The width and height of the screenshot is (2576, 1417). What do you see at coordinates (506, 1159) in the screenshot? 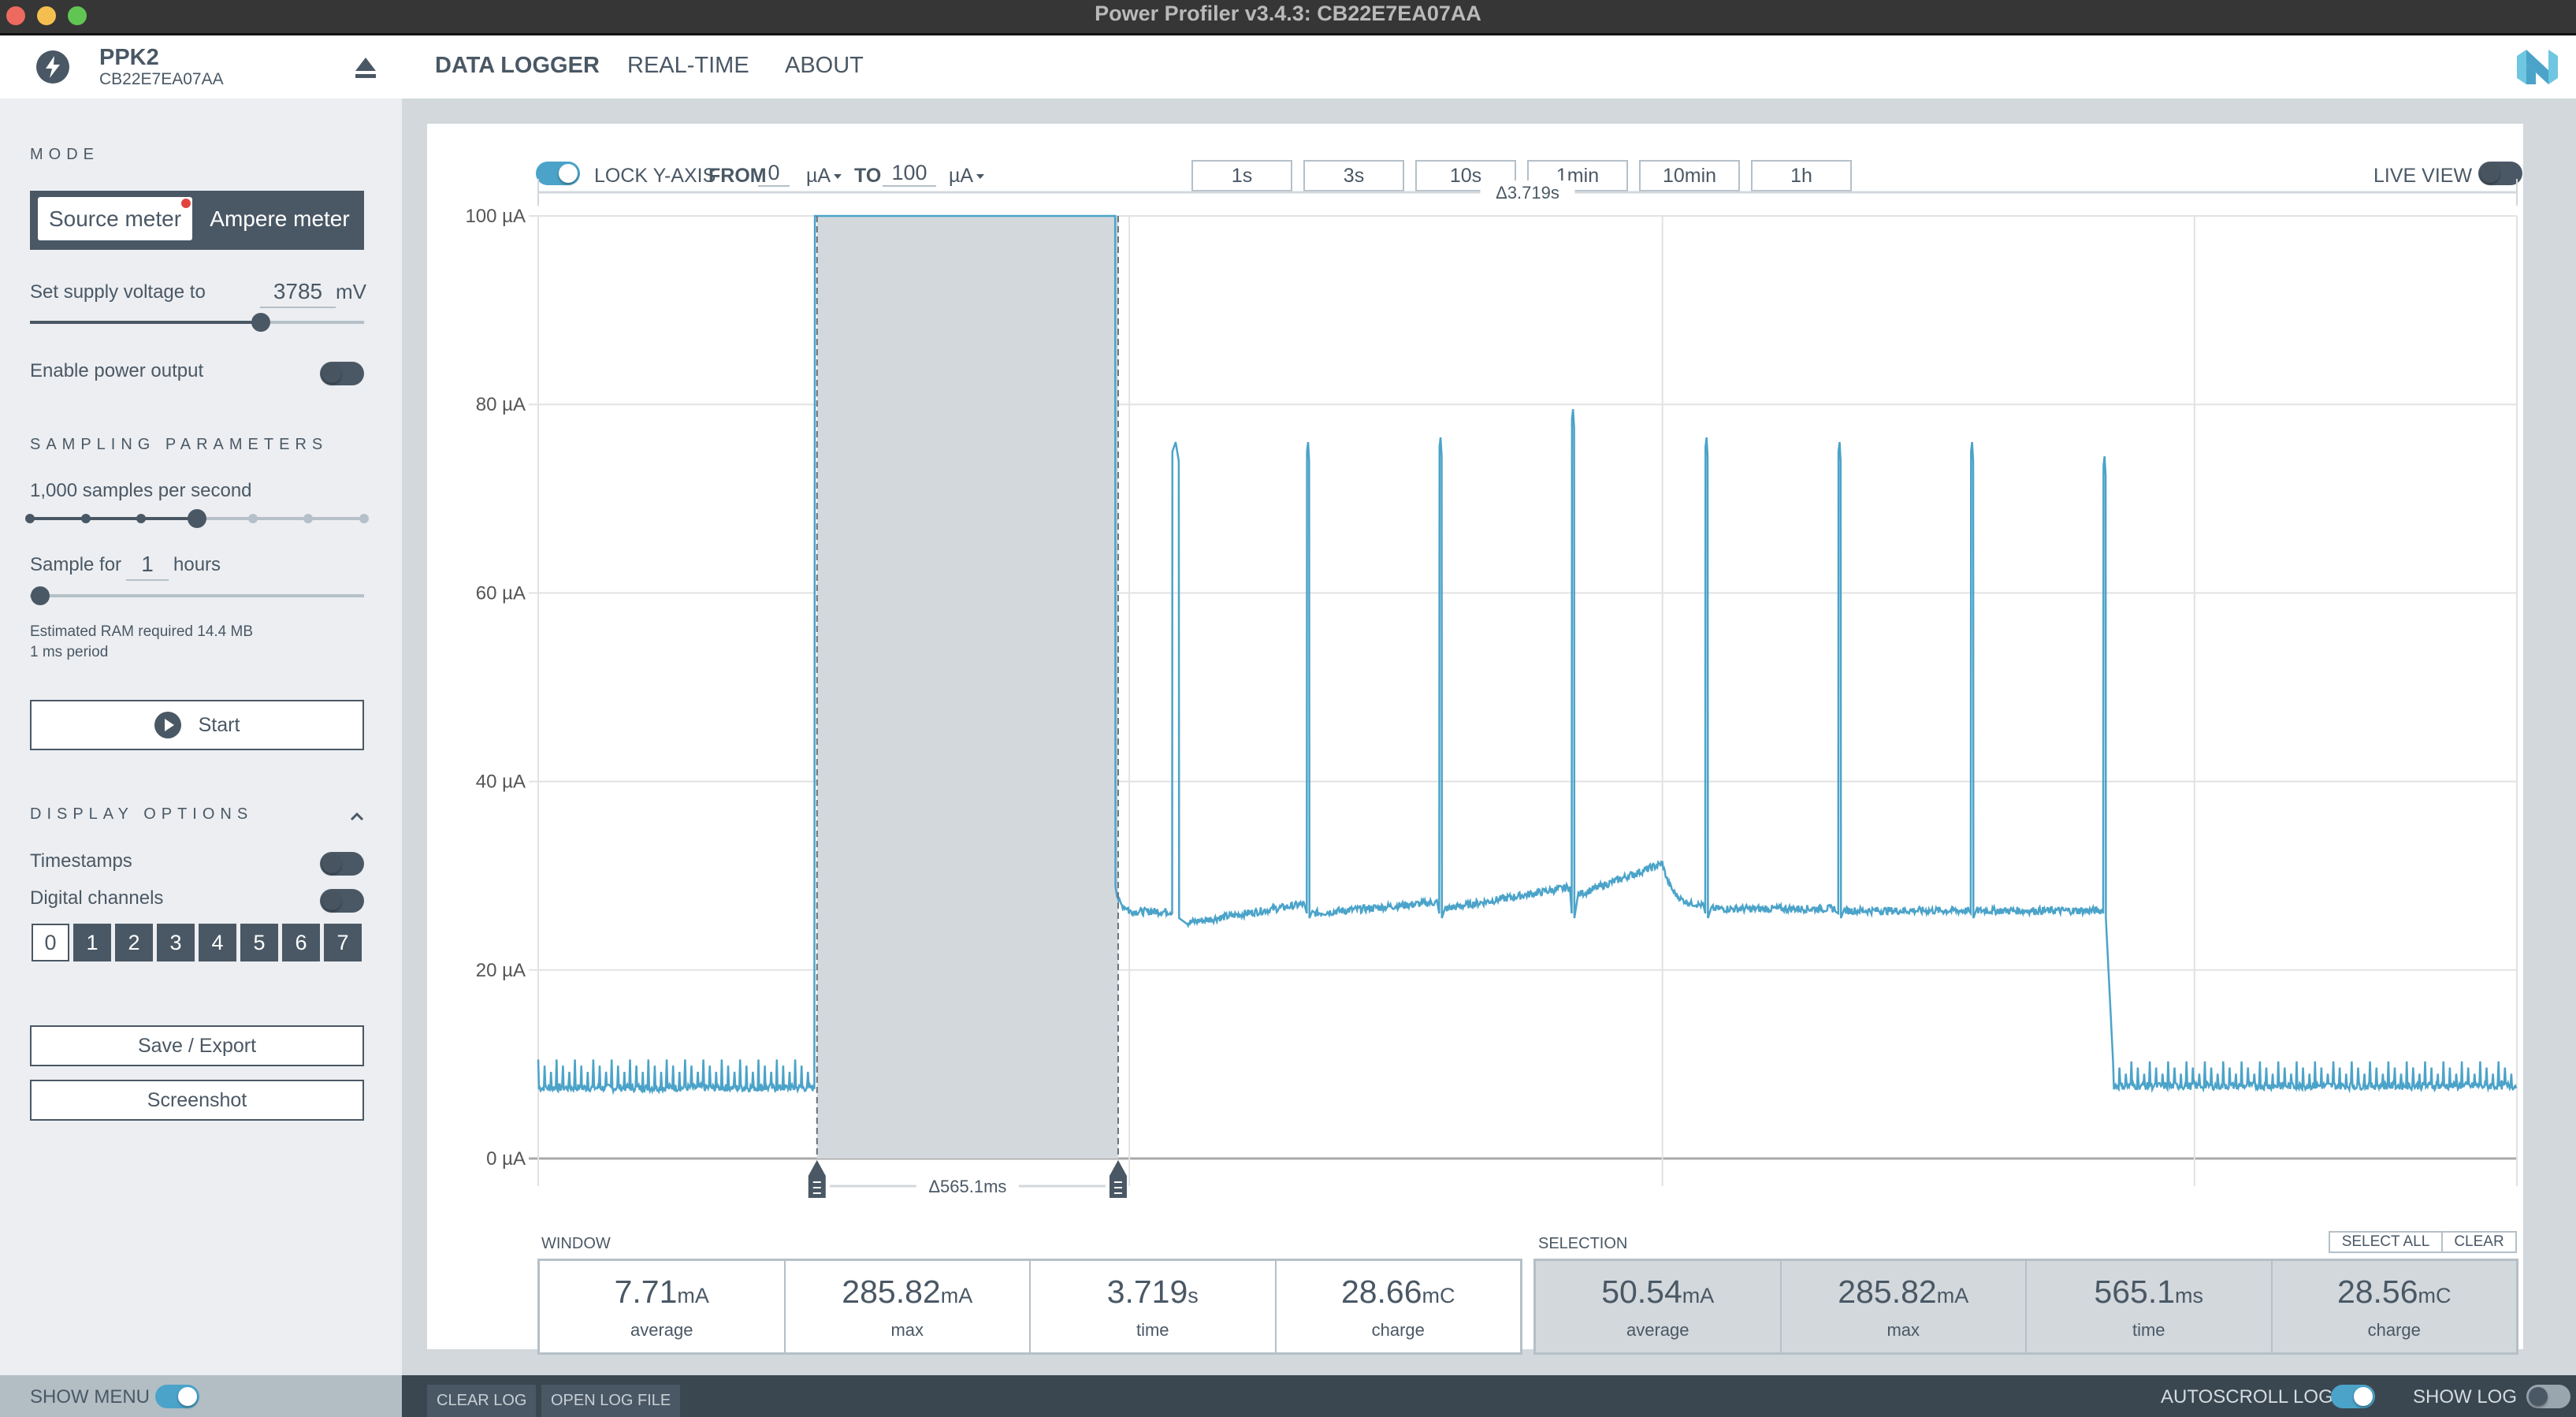
I see `y-tick-label: 0 µA` at bounding box center [506, 1159].